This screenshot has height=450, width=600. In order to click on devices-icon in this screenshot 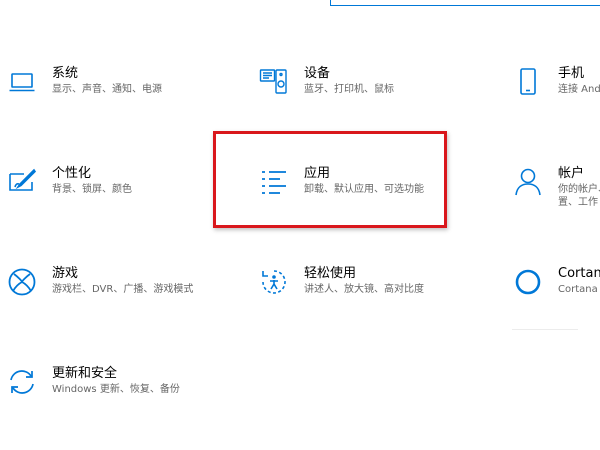, I will do `click(274, 82)`.